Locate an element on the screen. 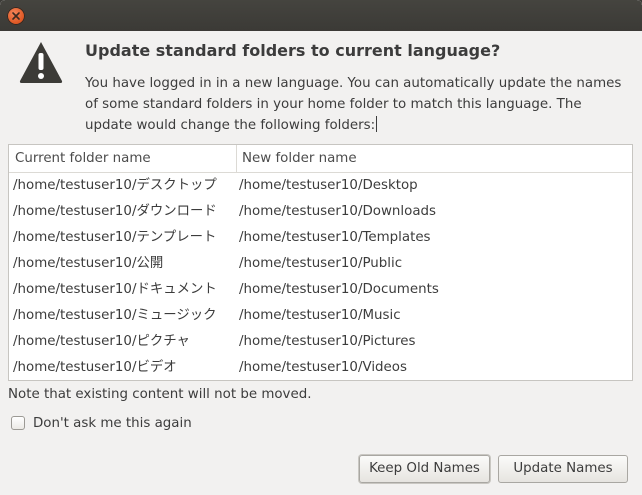 The height and width of the screenshot is (495, 642). column-separator is located at coordinates (236, 158).